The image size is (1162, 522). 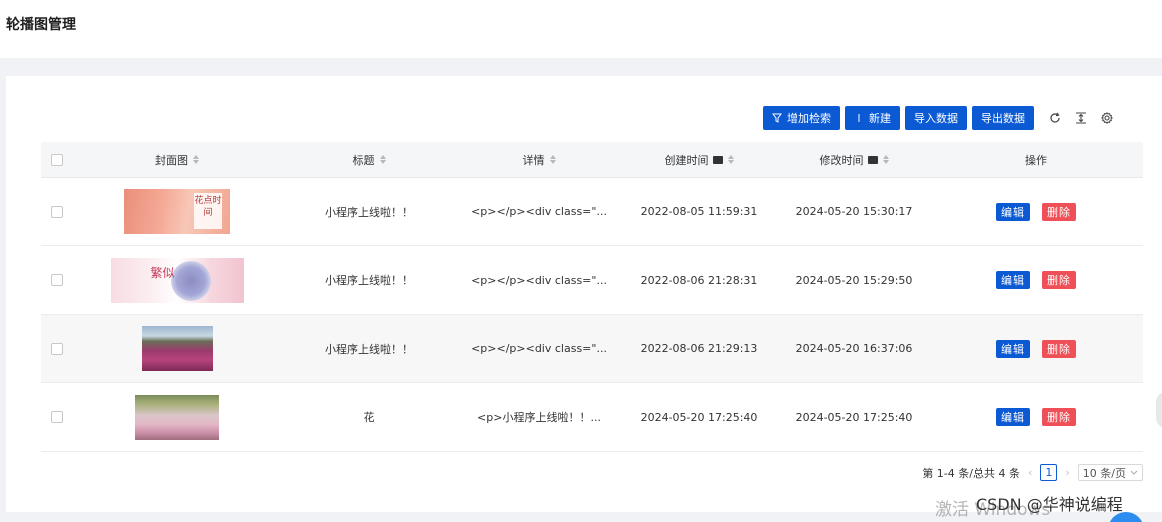 I want to click on import-data-button: 导入数据, so click(x=936, y=118).